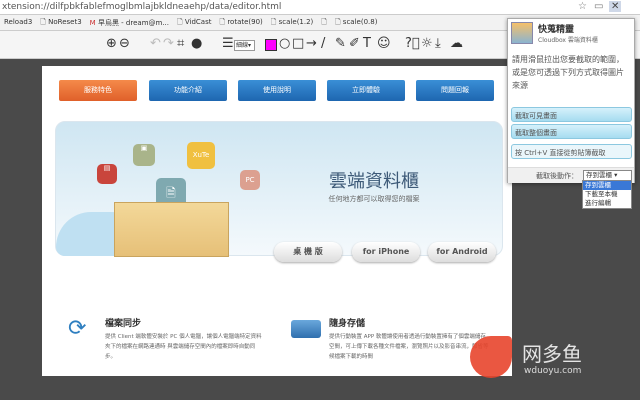 Image resolution: width=640 pixels, height=400 pixels. What do you see at coordinates (180, 44) in the screenshot?
I see `crop-icon: ⌗` at bounding box center [180, 44].